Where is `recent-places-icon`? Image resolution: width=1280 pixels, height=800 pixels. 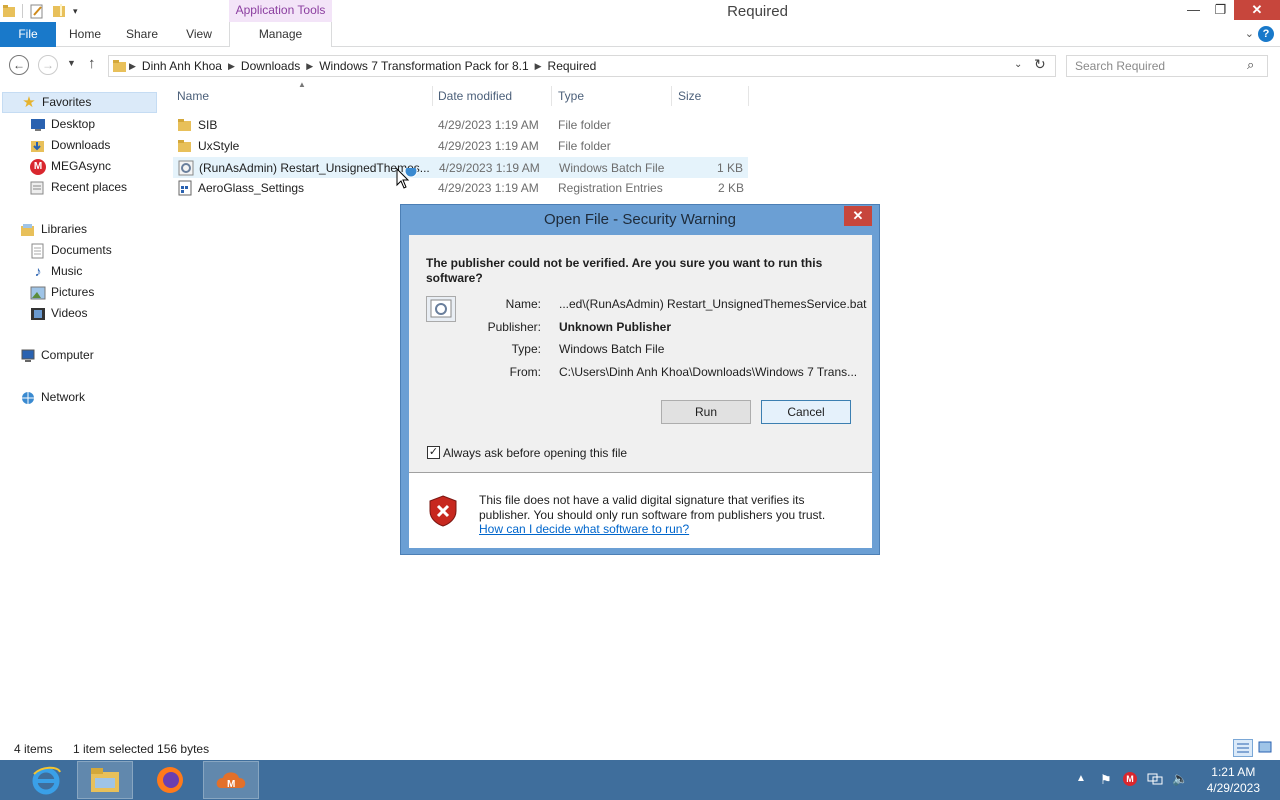
recent-places-icon is located at coordinates (38, 188).